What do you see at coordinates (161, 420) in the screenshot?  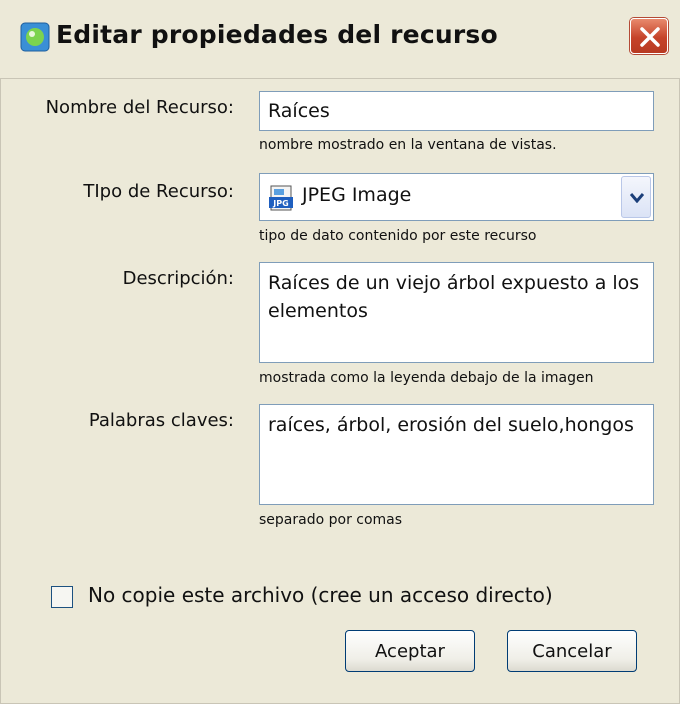 I see `keywords-label: Palabras claves:` at bounding box center [161, 420].